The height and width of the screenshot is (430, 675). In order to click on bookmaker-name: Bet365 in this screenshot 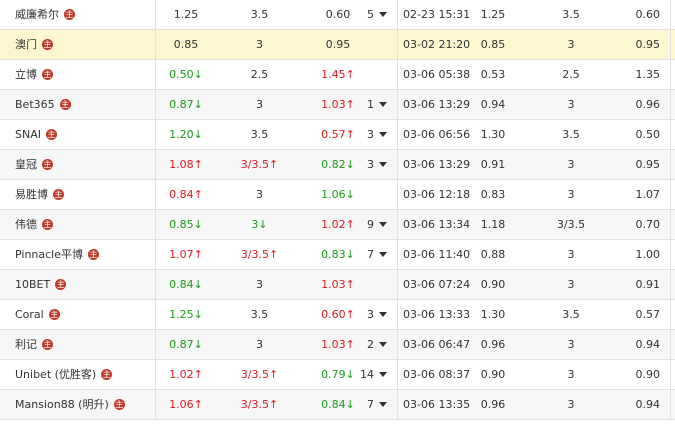, I will do `click(35, 104)`.